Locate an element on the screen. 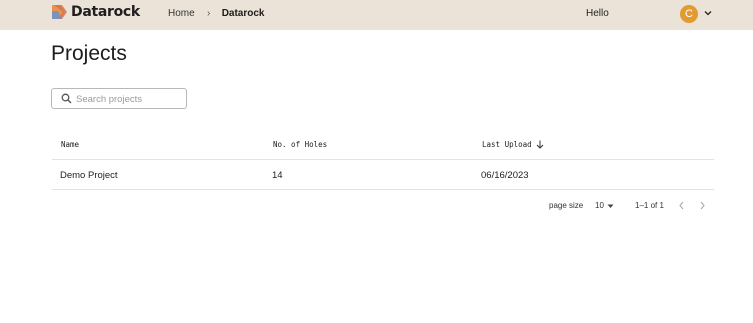 The width and height of the screenshot is (753, 323). datarock-logo-icon is located at coordinates (59, 12).